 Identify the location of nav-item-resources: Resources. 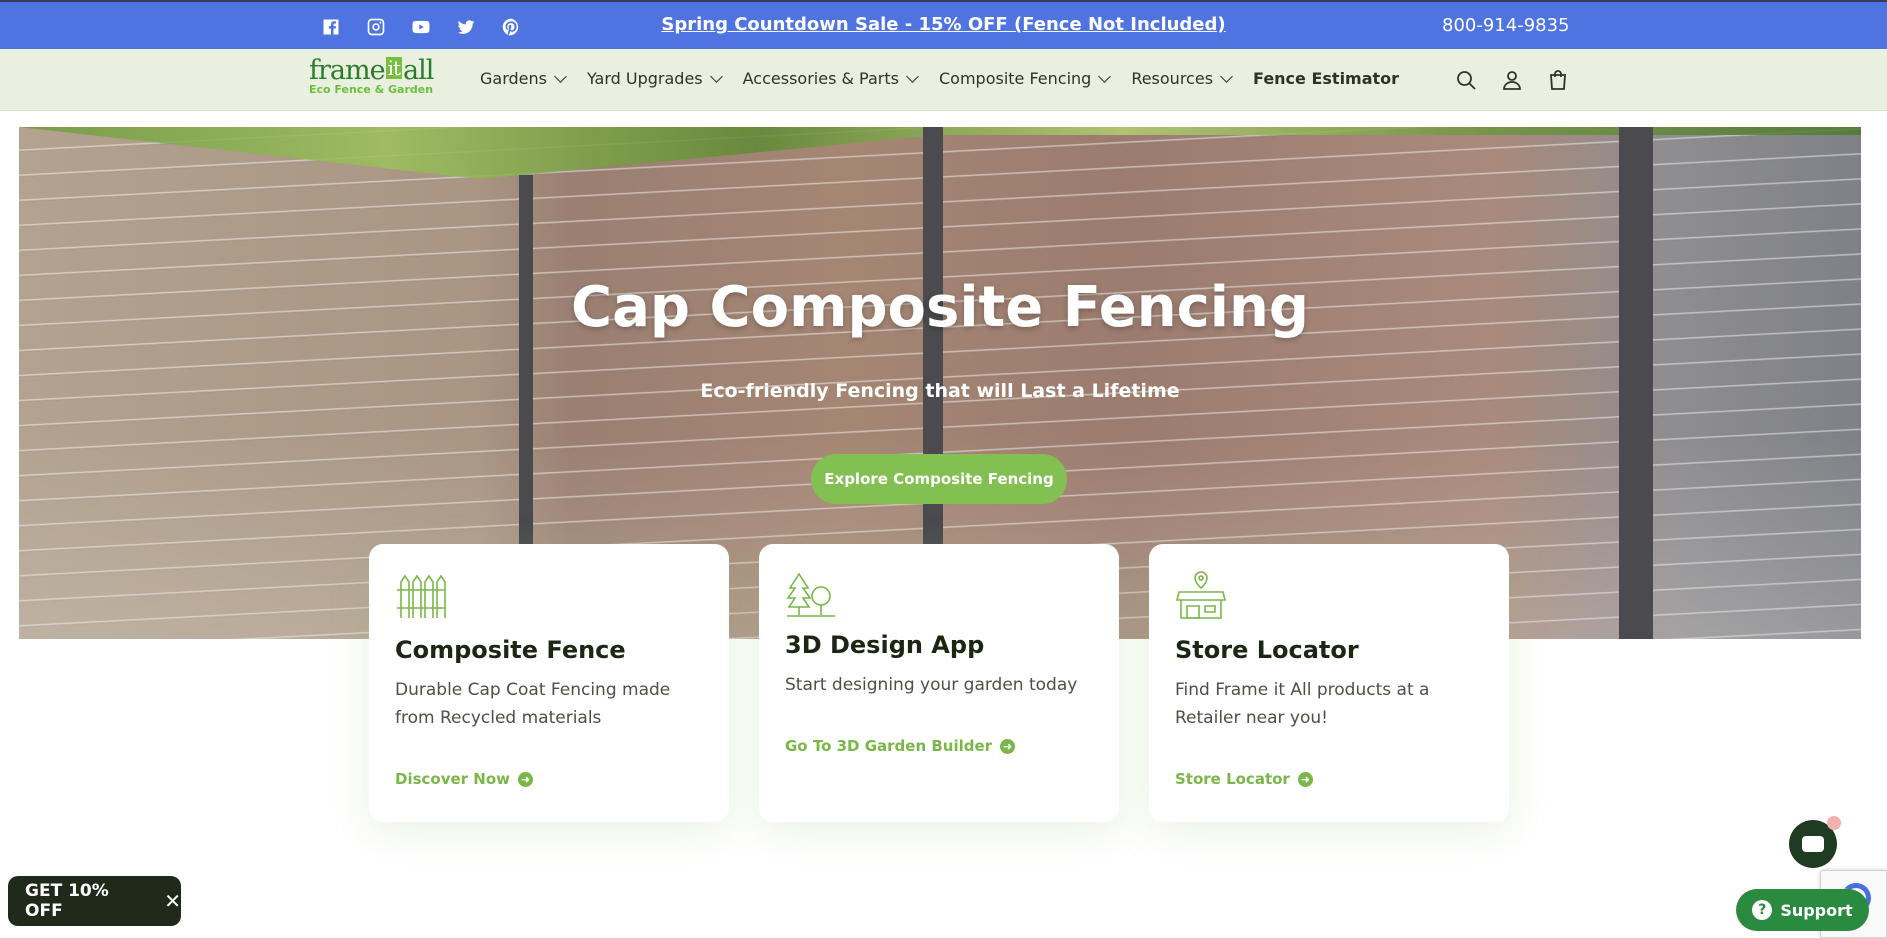
(1182, 78).